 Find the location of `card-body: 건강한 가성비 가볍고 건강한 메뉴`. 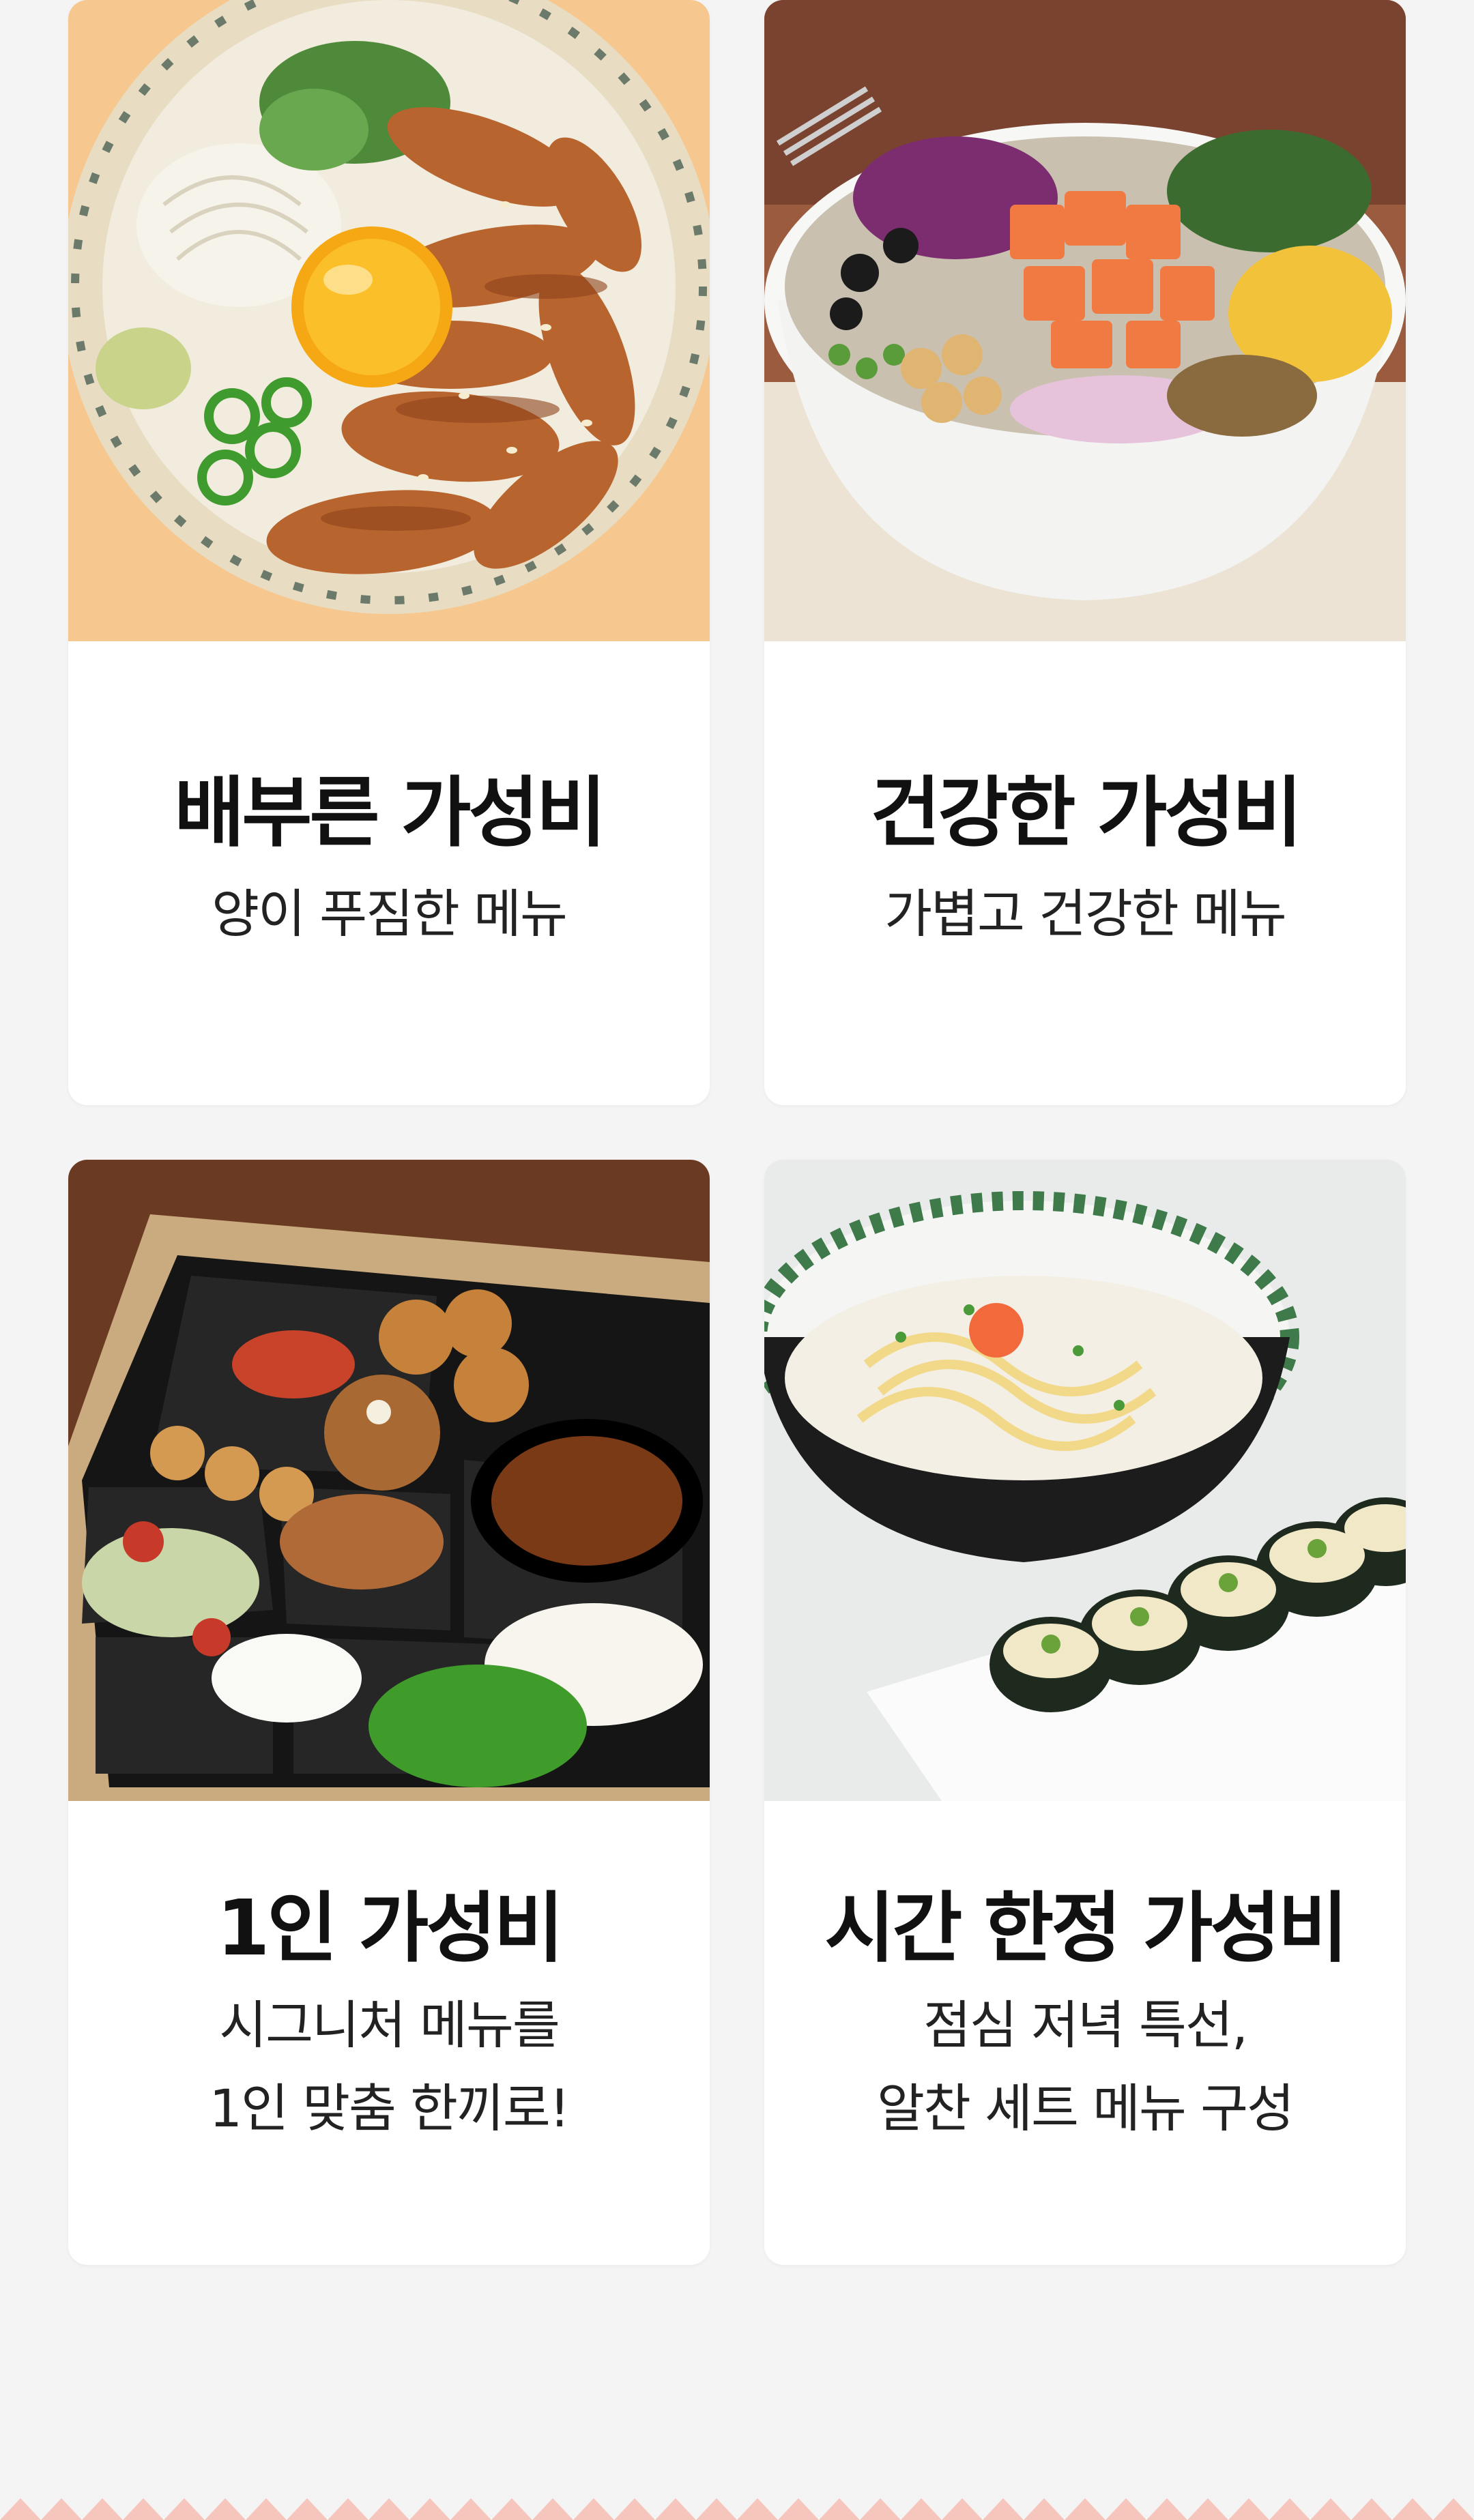

card-body: 건강한 가성비 가볍고 건강한 메뉴 is located at coordinates (1085, 861).